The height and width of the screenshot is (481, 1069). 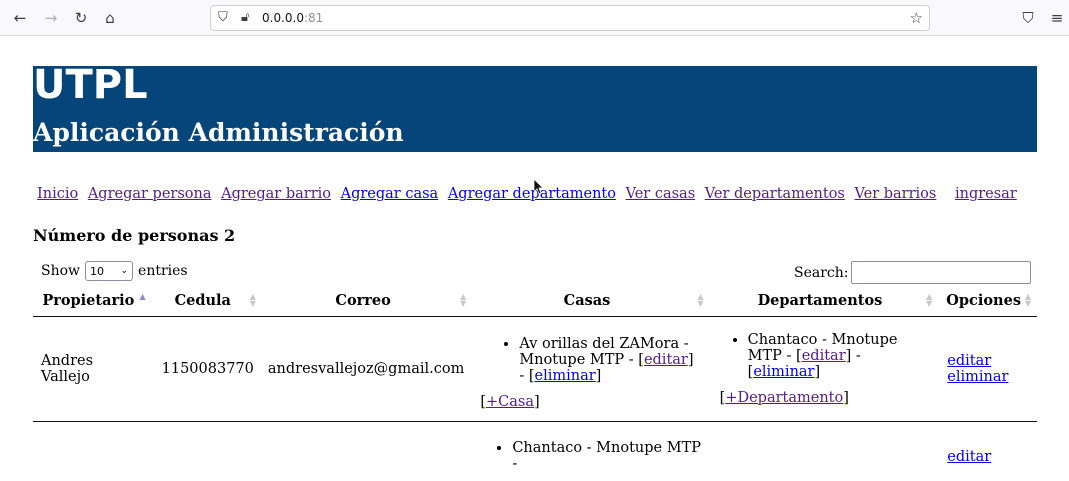 What do you see at coordinates (916, 18) in the screenshot?
I see `bookmark-star-icon: ☆` at bounding box center [916, 18].